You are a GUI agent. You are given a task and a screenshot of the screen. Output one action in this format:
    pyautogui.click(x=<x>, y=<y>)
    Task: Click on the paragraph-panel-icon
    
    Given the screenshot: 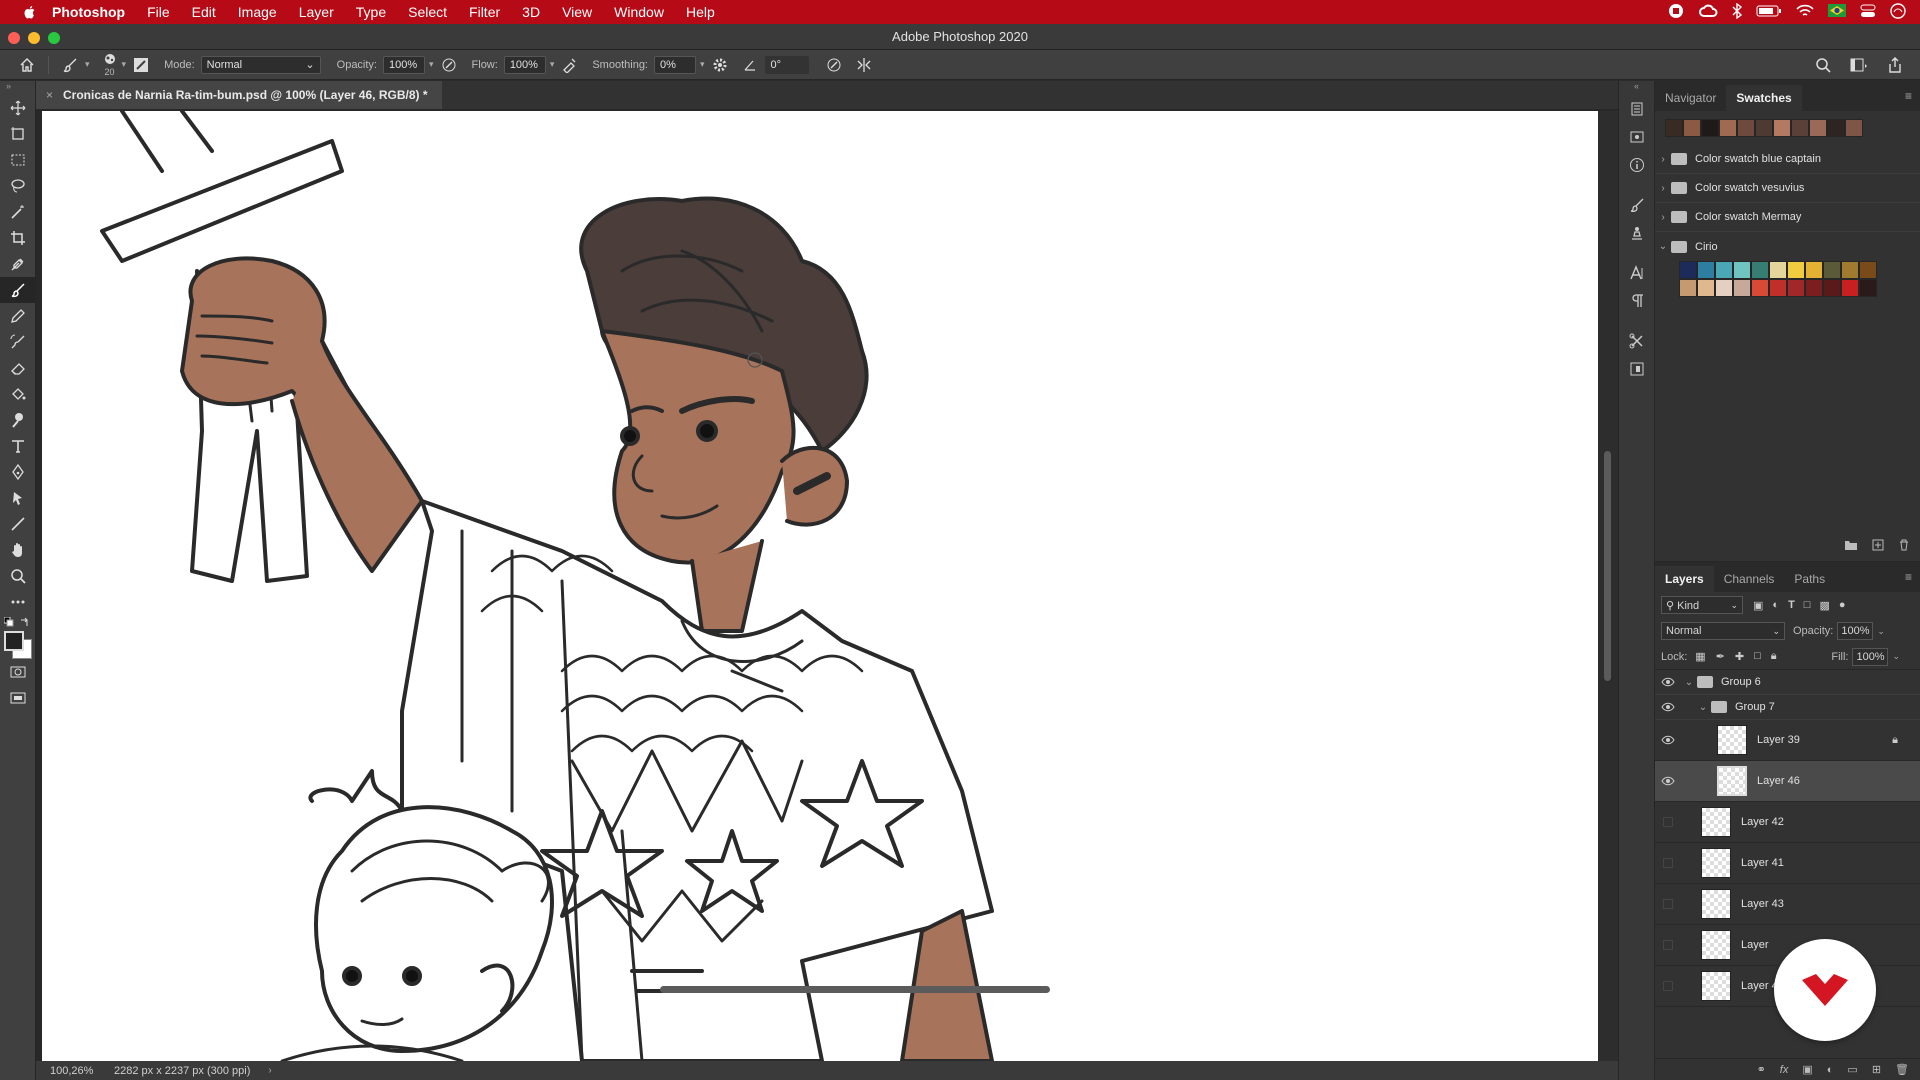 What is the action you would take?
    pyautogui.click(x=1637, y=301)
    